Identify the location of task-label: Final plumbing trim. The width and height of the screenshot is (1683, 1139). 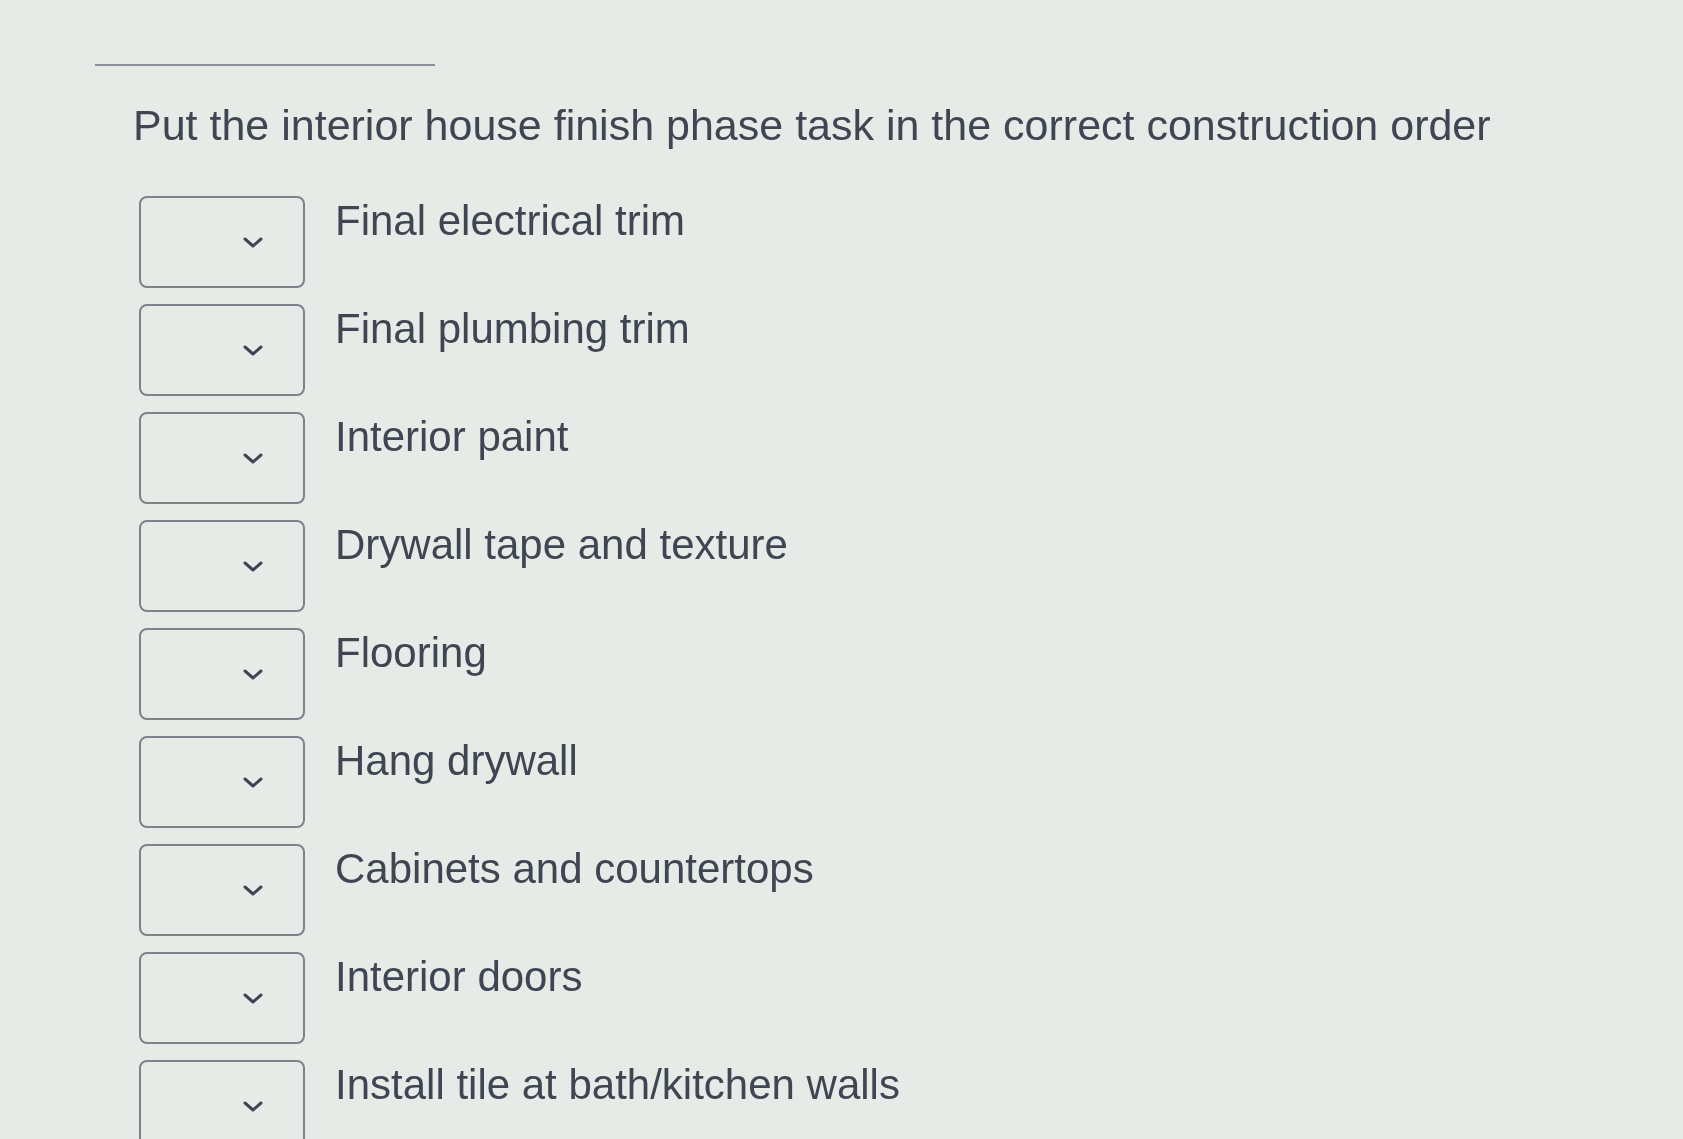
(512, 329).